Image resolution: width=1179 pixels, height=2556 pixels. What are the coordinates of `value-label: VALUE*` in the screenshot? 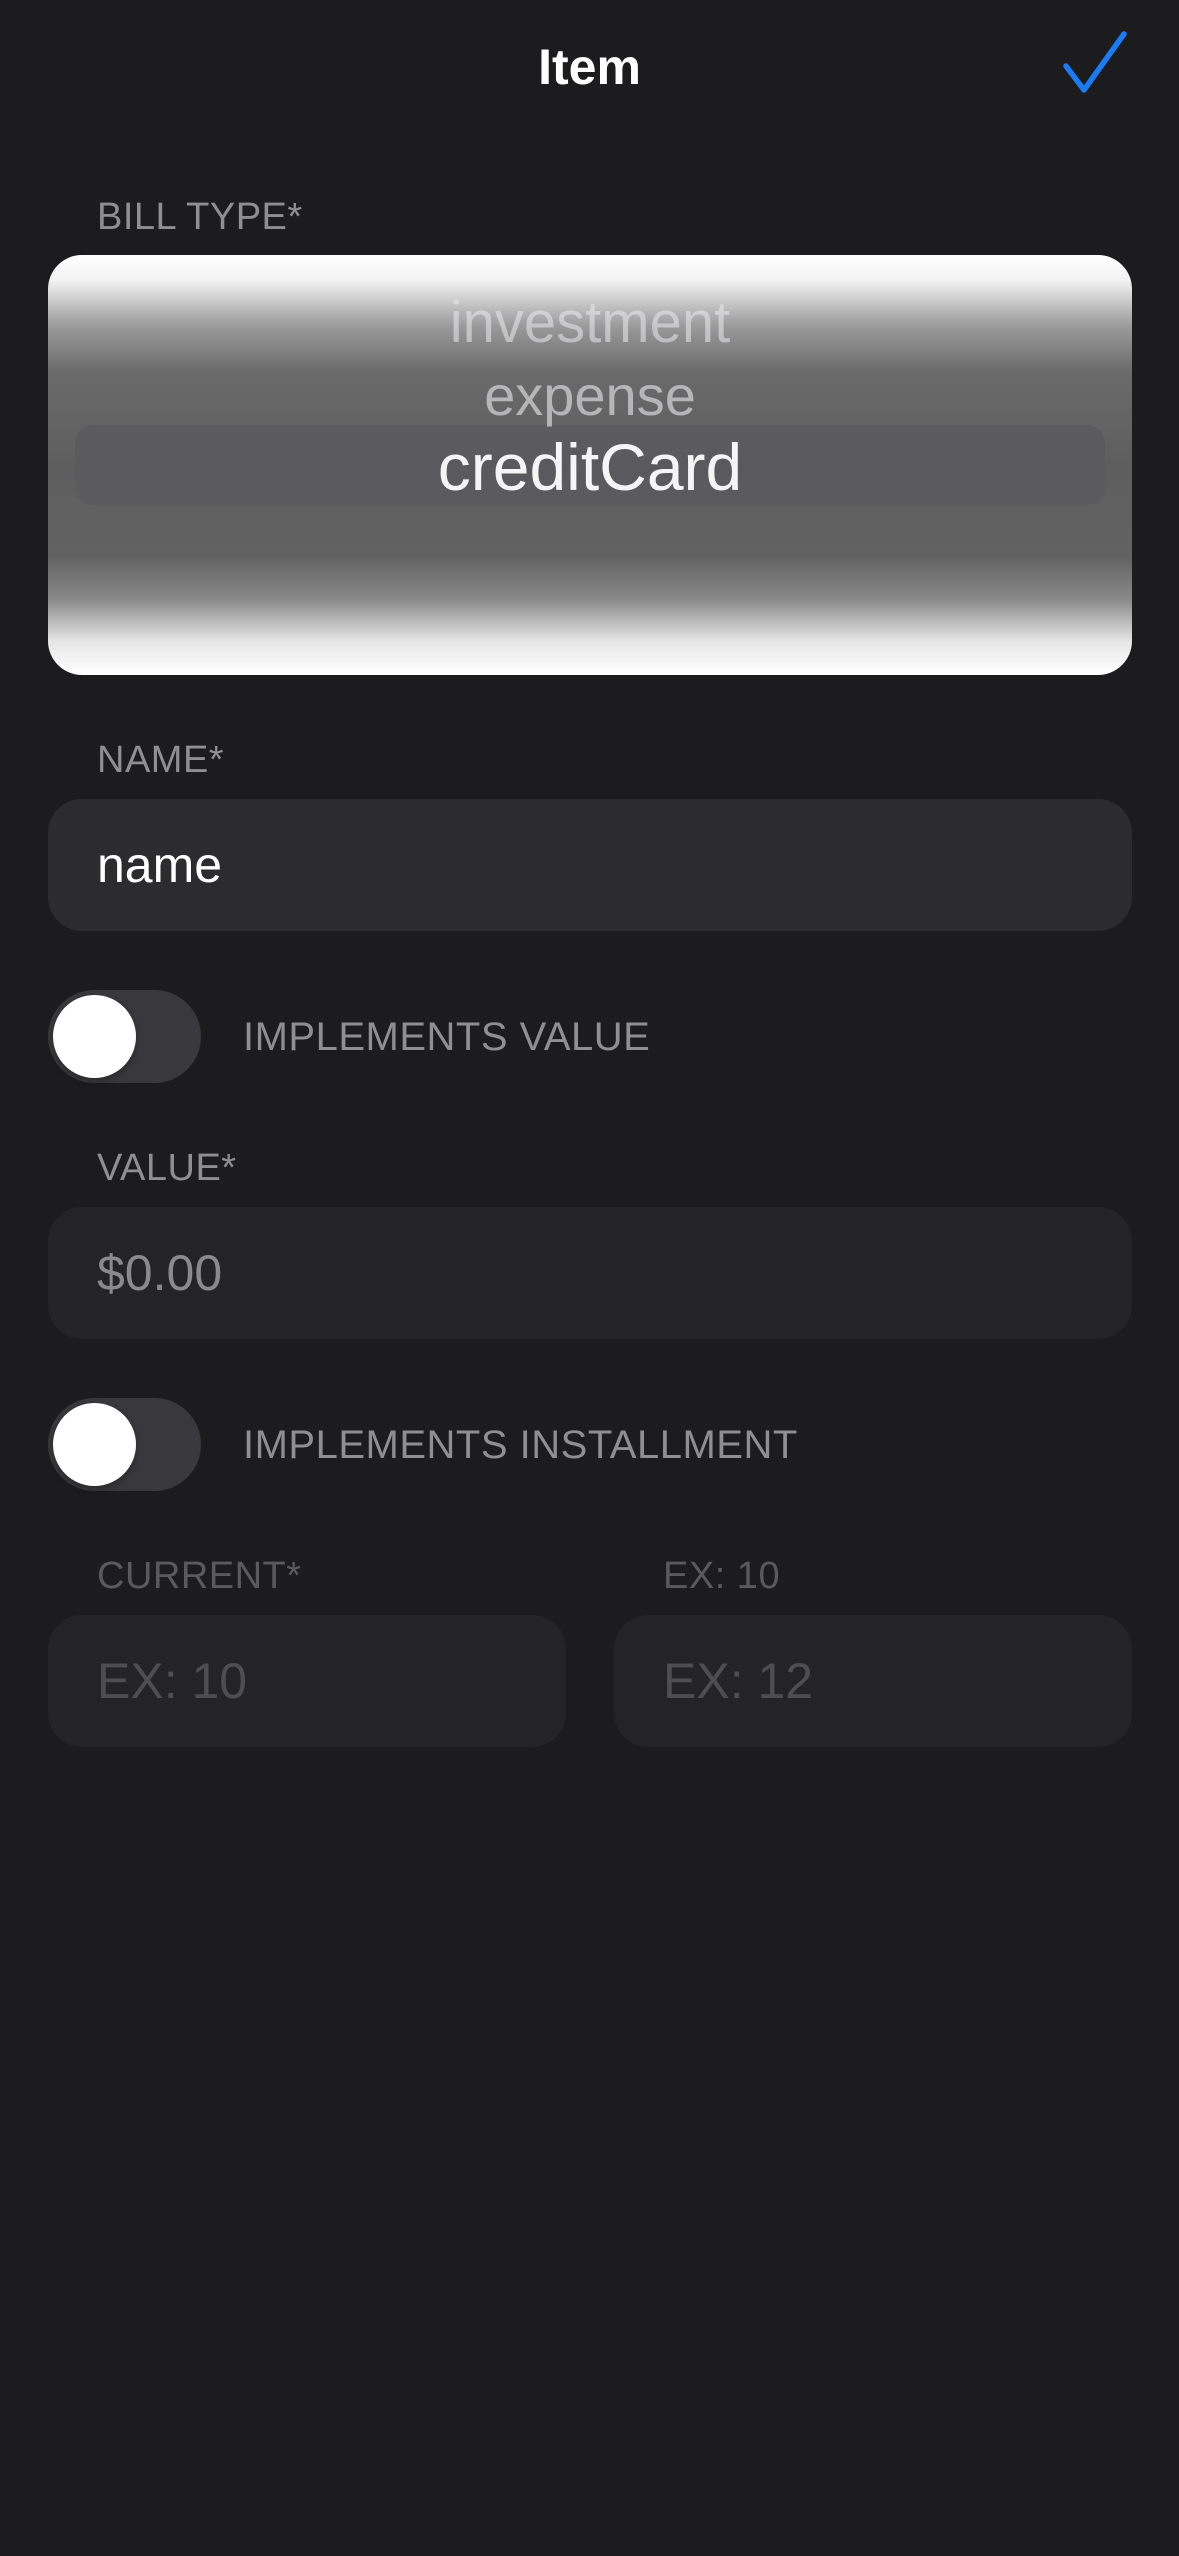 It's located at (167, 1168).